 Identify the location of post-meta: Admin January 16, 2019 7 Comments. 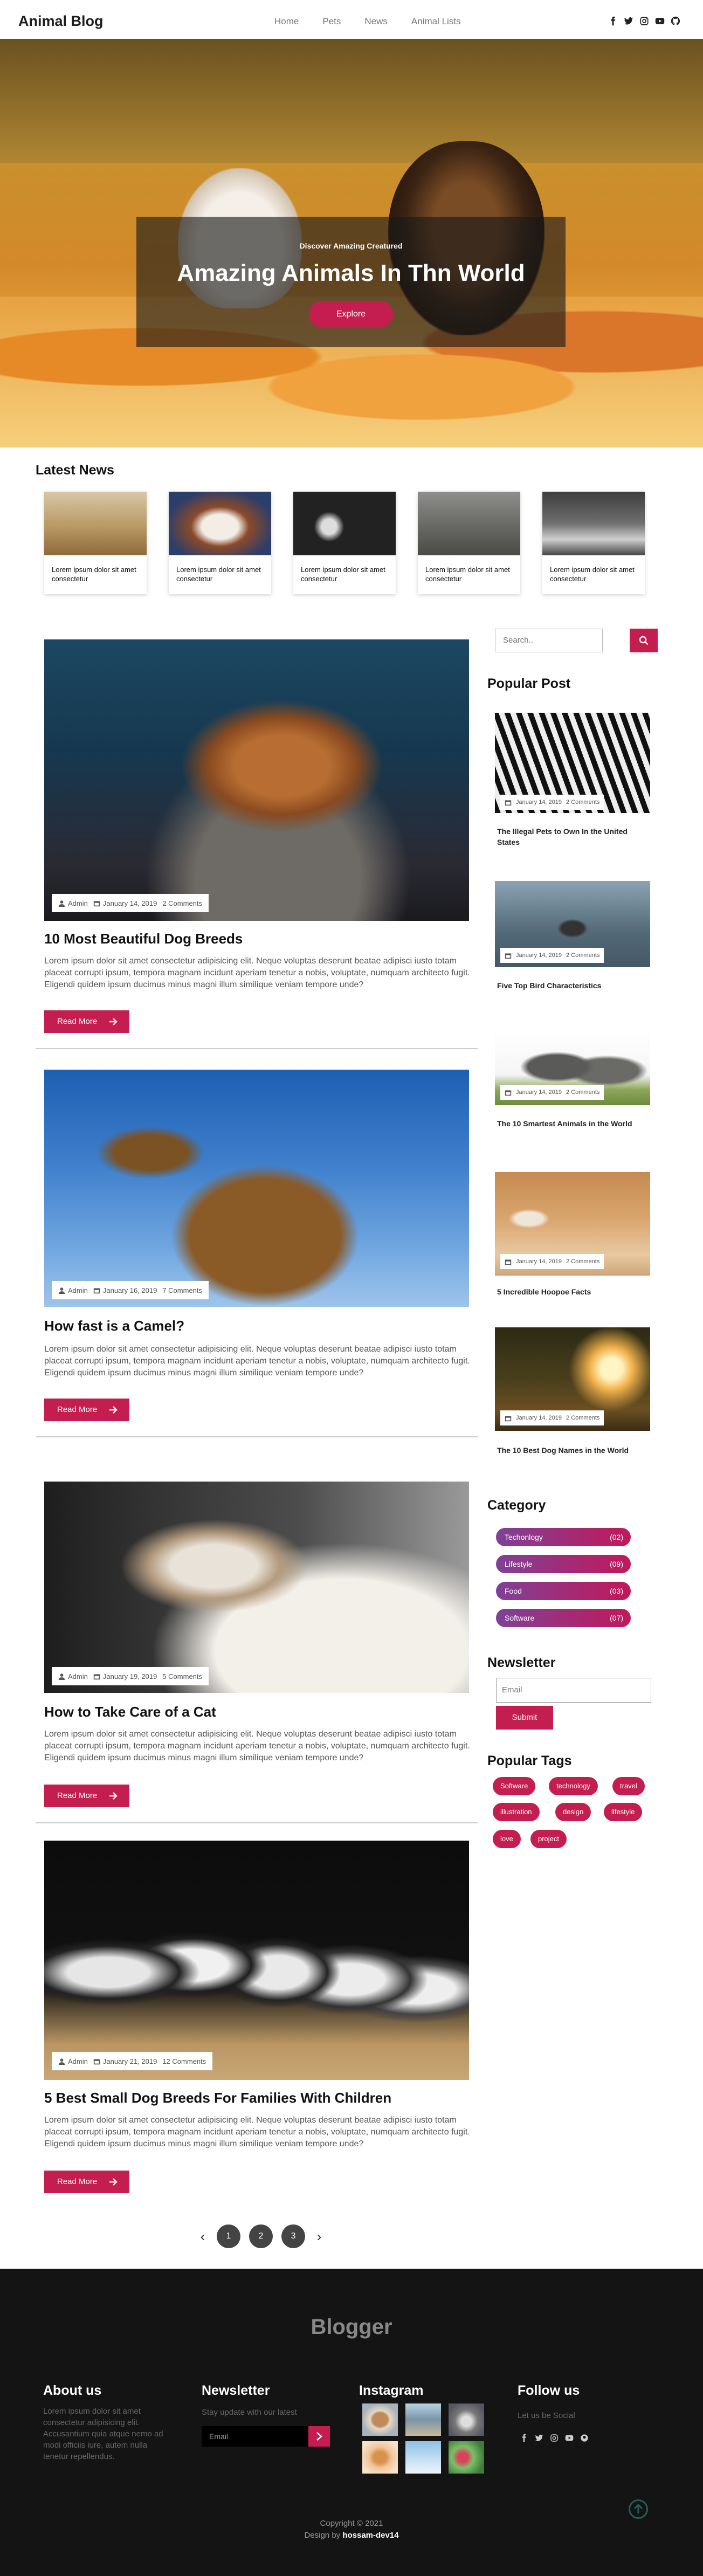
(130, 1290).